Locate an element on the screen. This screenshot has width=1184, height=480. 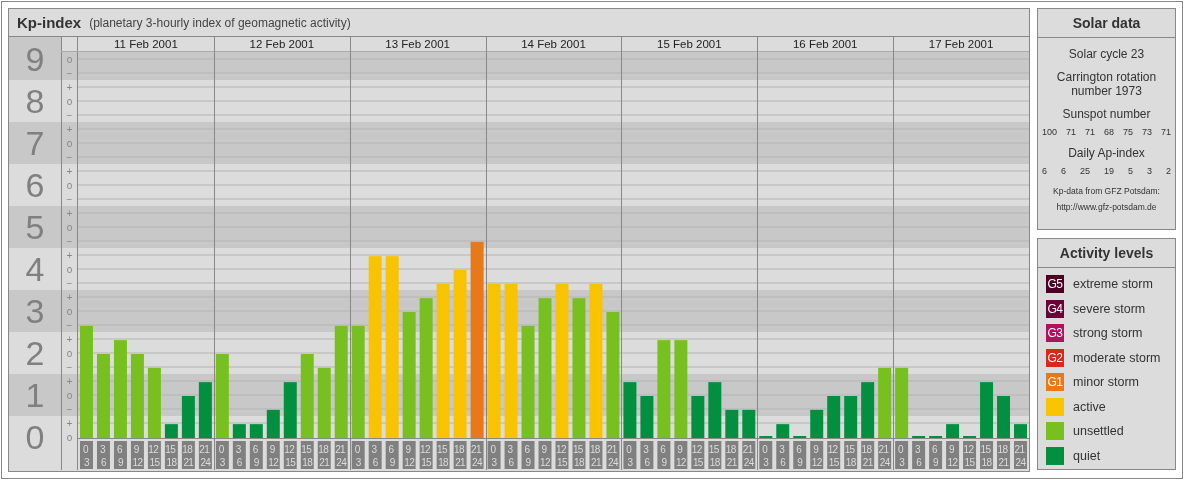
level-label: severe storm is located at coordinates (1109, 308).